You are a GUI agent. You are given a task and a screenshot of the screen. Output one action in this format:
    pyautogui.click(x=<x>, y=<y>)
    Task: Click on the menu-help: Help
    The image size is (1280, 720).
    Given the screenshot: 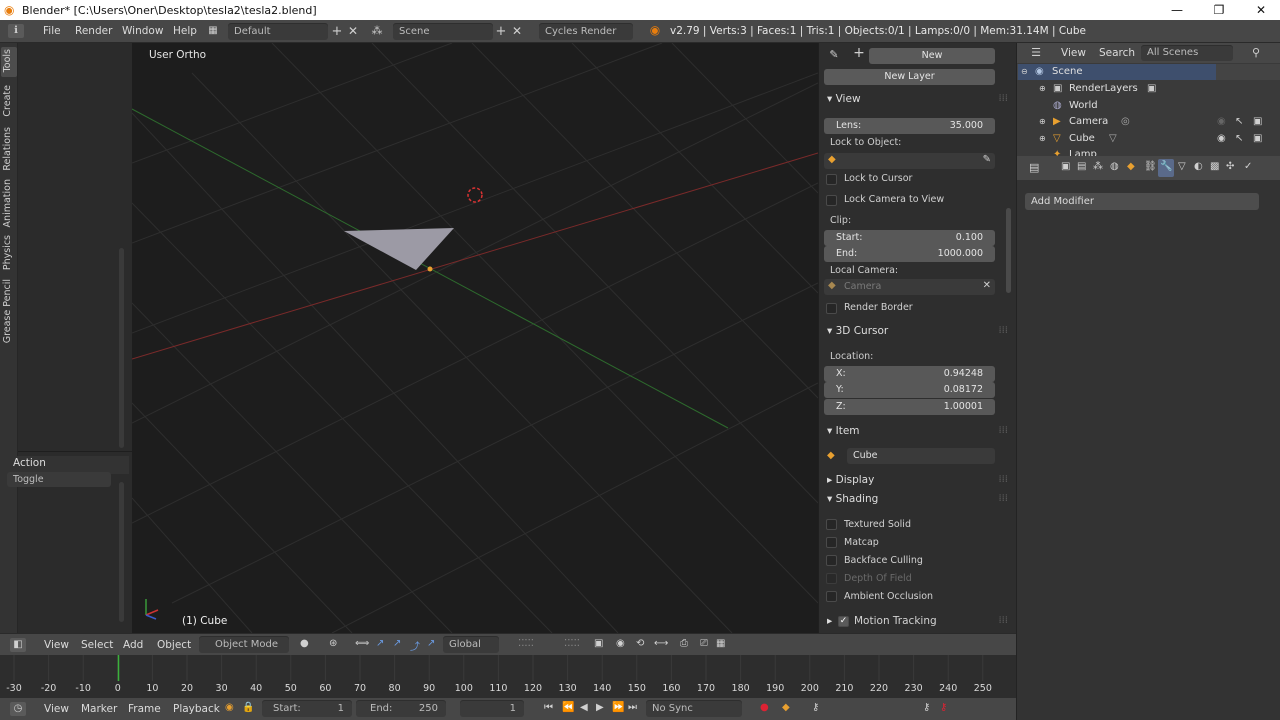 What is the action you would take?
    pyautogui.click(x=185, y=31)
    